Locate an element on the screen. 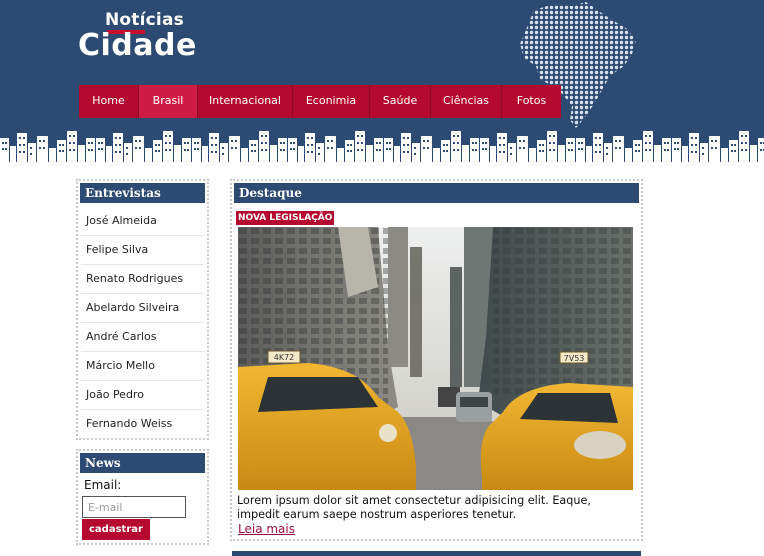 The height and width of the screenshot is (556, 764). interview-link: Fernando Weiss is located at coordinates (142, 424).